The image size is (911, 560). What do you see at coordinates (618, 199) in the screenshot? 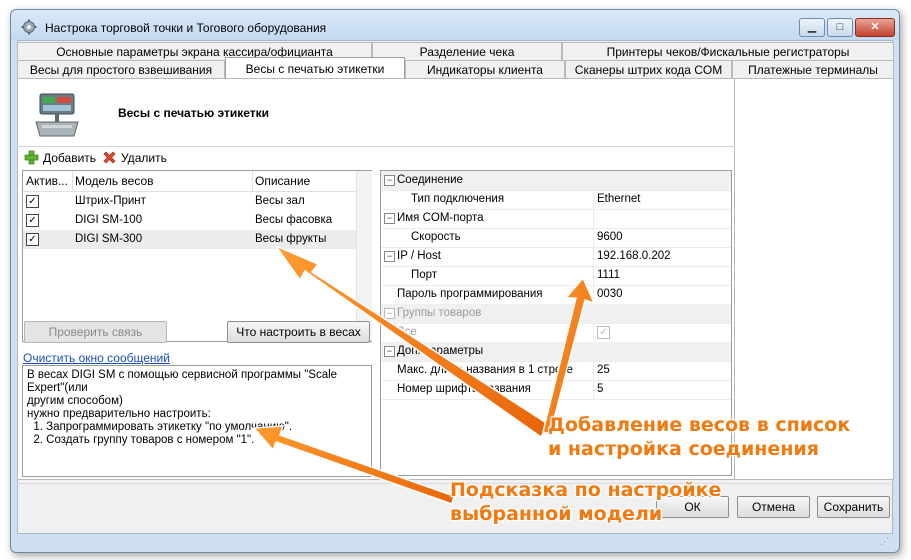
I see `property-value: Ethernet` at bounding box center [618, 199].